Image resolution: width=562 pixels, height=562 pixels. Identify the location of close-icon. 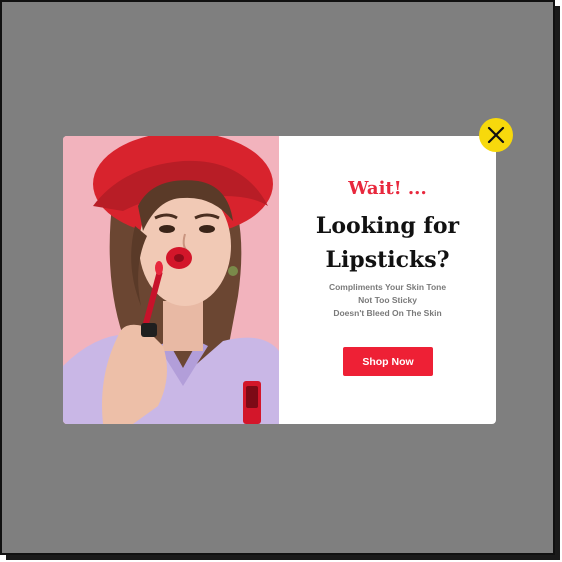
(496, 135).